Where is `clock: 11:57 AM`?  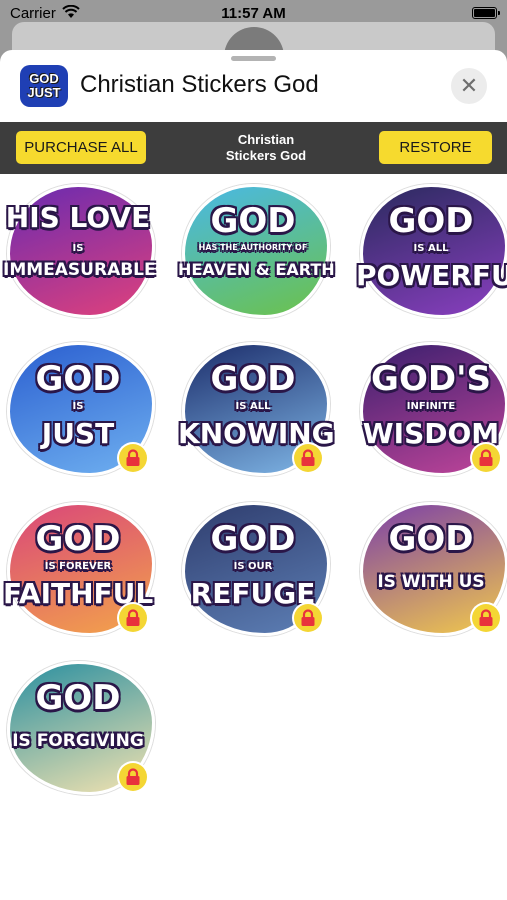
clock: 11:57 AM is located at coordinates (253, 13).